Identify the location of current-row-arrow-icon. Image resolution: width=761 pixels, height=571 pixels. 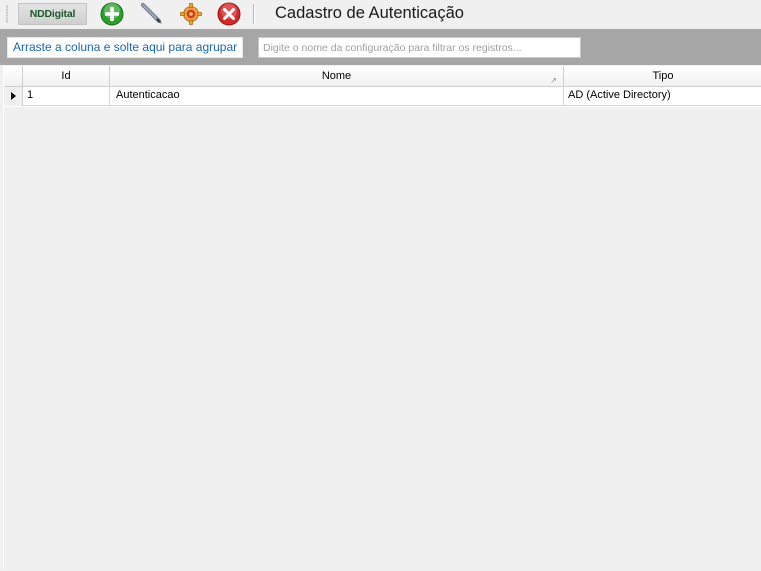
(13, 96).